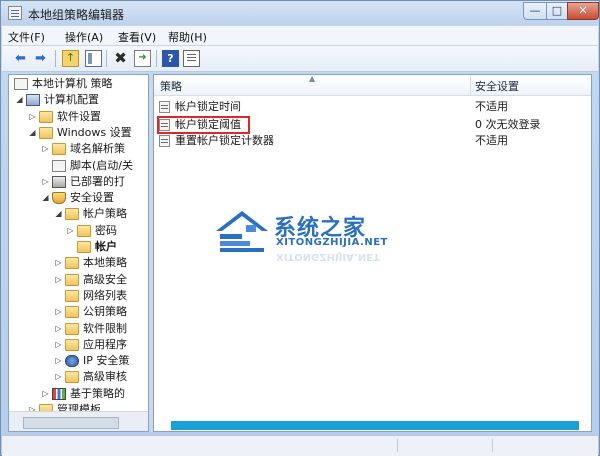  I want to click on tree-item: ▷ 域名解析策, so click(78, 149).